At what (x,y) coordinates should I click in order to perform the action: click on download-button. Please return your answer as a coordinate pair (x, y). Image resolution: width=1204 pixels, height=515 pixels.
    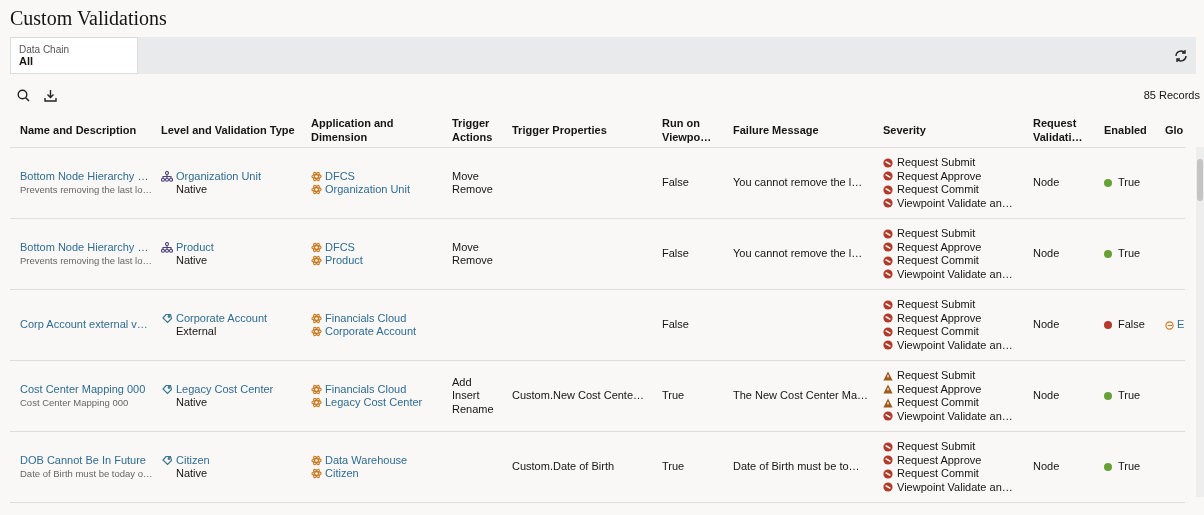
    Looking at the image, I should click on (50, 95).